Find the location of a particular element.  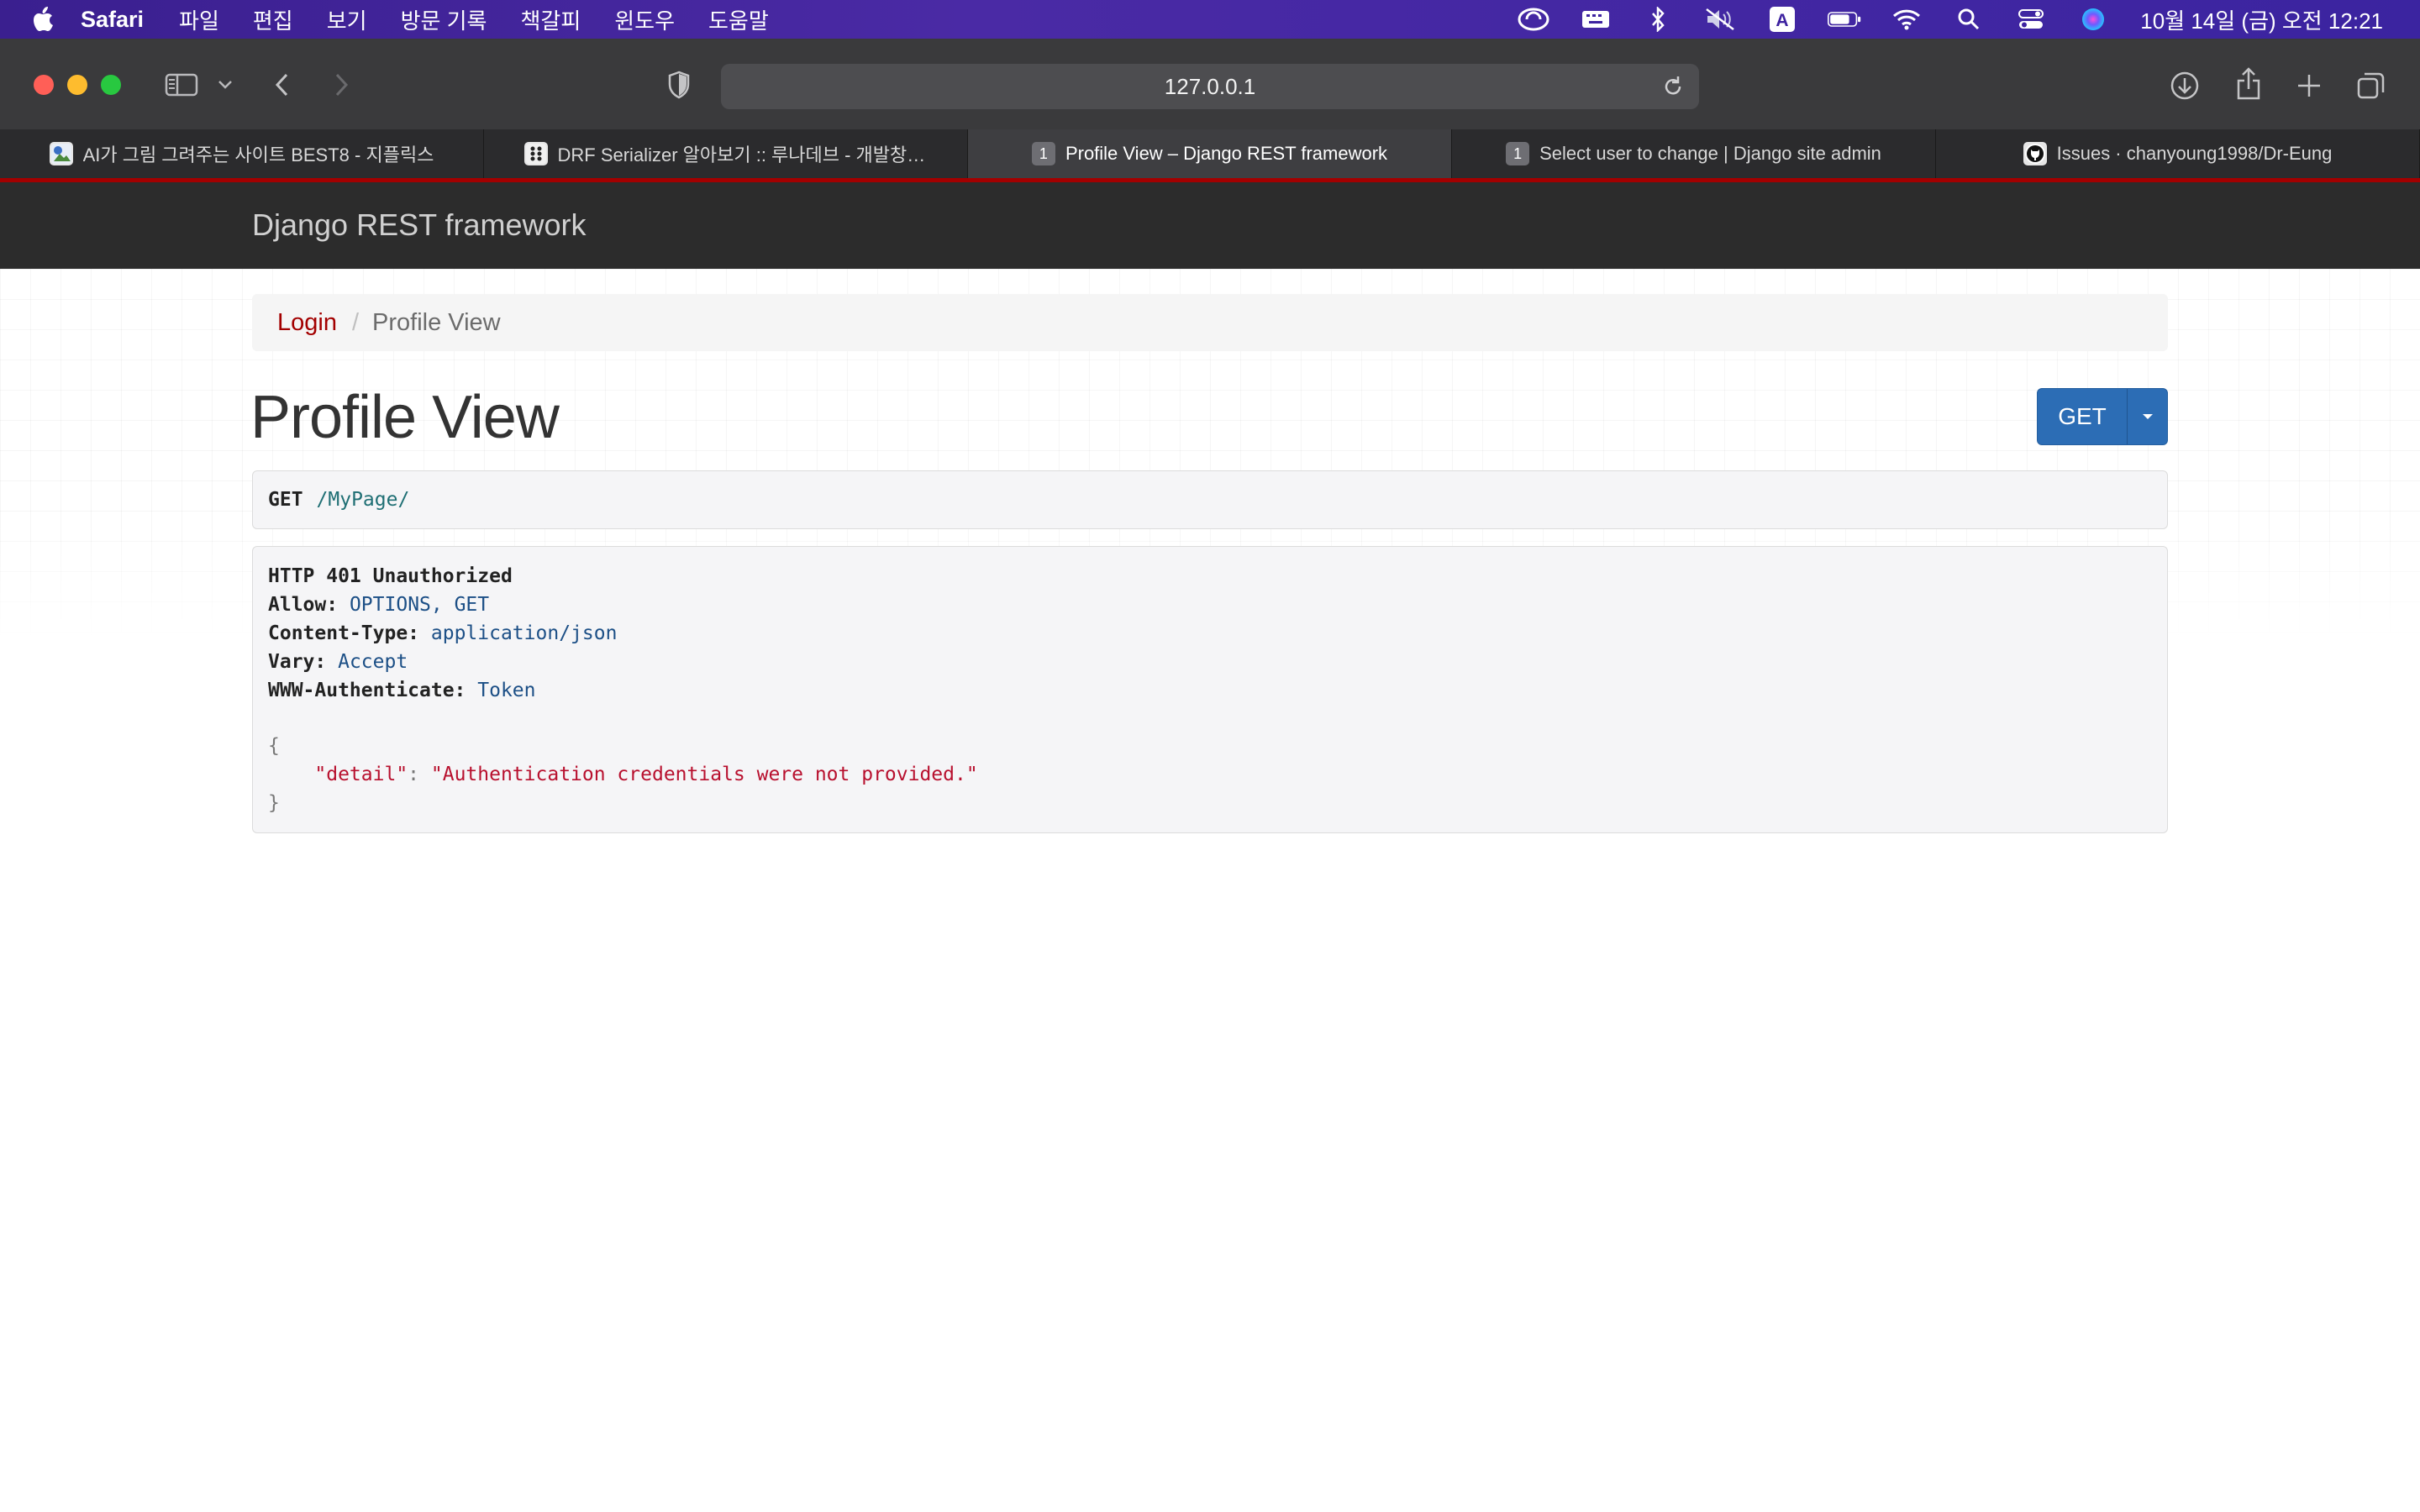

menu-help: 도움말 is located at coordinates (738, 19).